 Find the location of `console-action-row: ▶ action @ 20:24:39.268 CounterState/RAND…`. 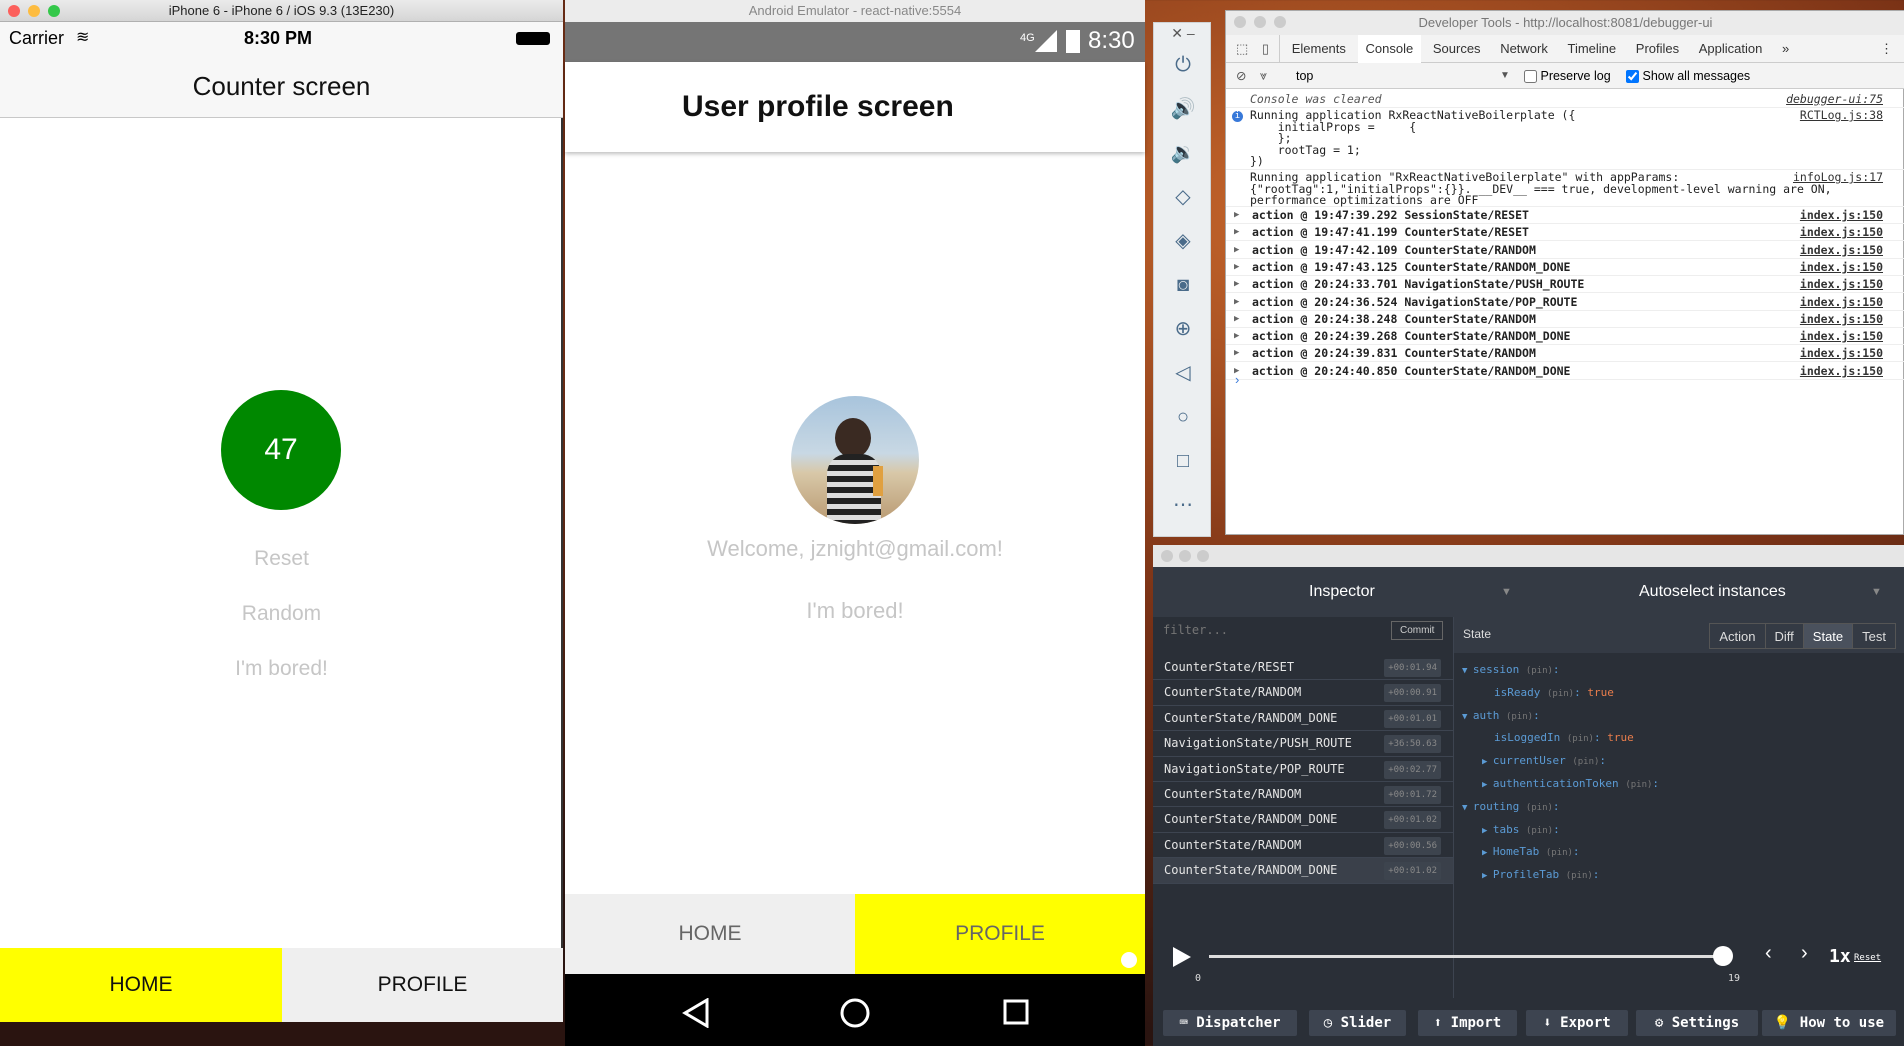

console-action-row: ▶ action @ 20:24:39.268 CounterState/RAND… is located at coordinates (1565, 337).